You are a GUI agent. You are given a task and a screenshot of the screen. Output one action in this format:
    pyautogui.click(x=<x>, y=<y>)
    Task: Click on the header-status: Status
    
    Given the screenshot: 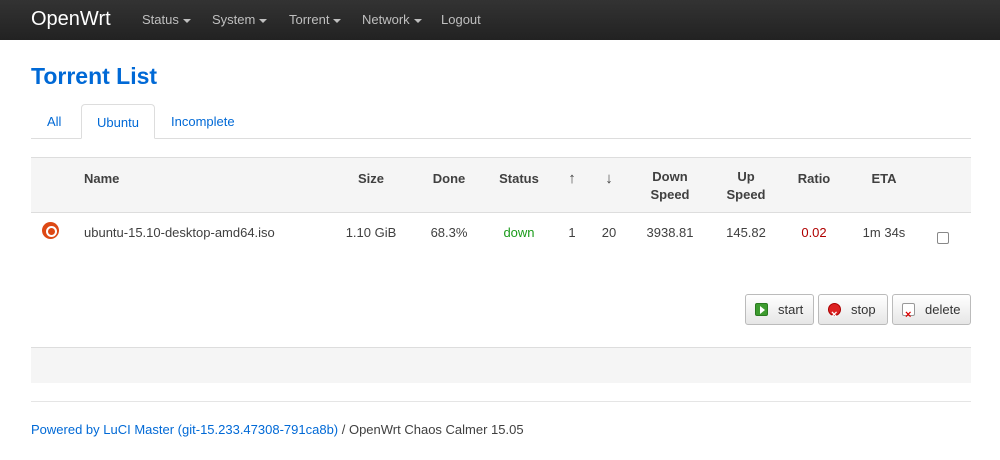 What is the action you would take?
    pyautogui.click(x=519, y=178)
    